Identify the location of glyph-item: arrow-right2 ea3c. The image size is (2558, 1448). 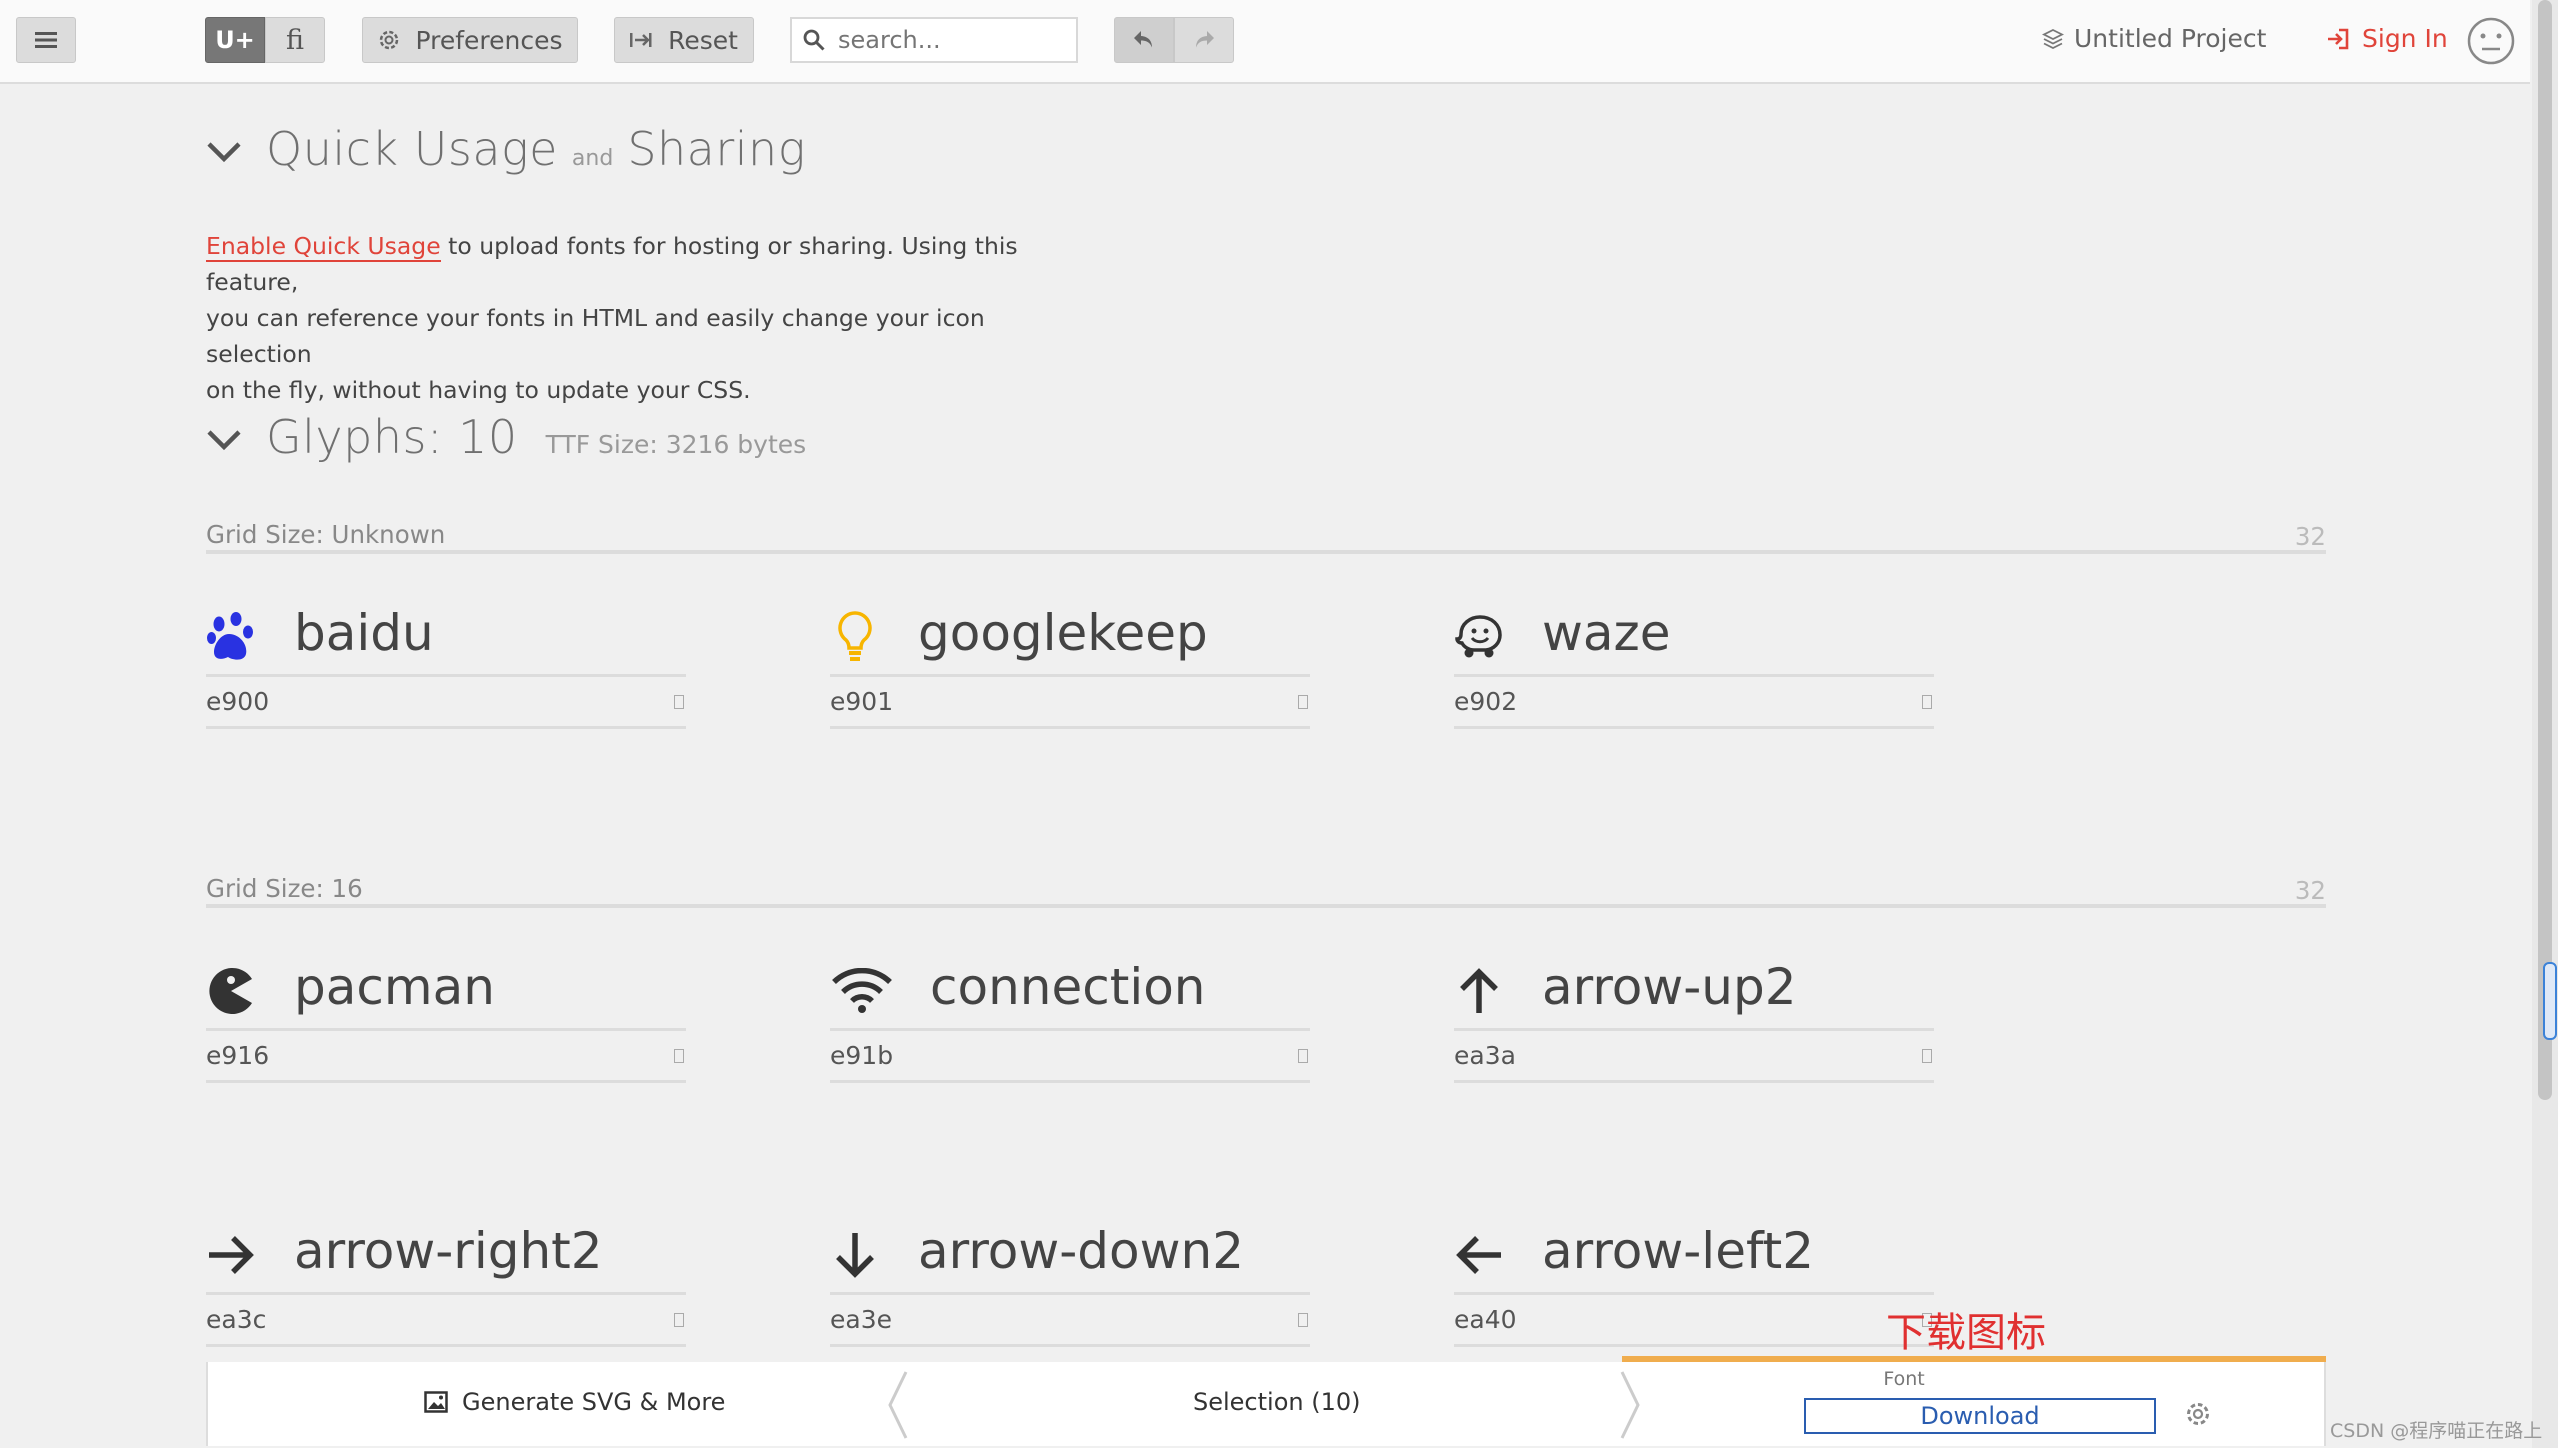
(446, 1285).